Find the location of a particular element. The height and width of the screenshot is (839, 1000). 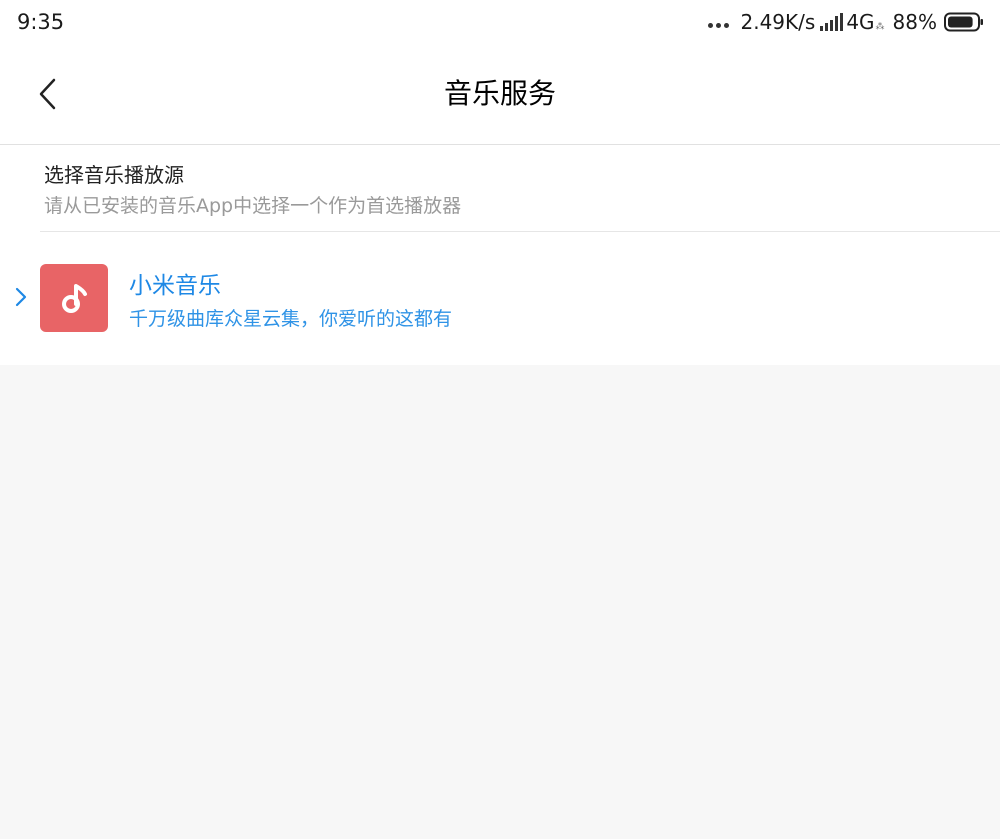

app-description: 千万级曲库众星云集，你爱听的这都有 is located at coordinates (291, 319).